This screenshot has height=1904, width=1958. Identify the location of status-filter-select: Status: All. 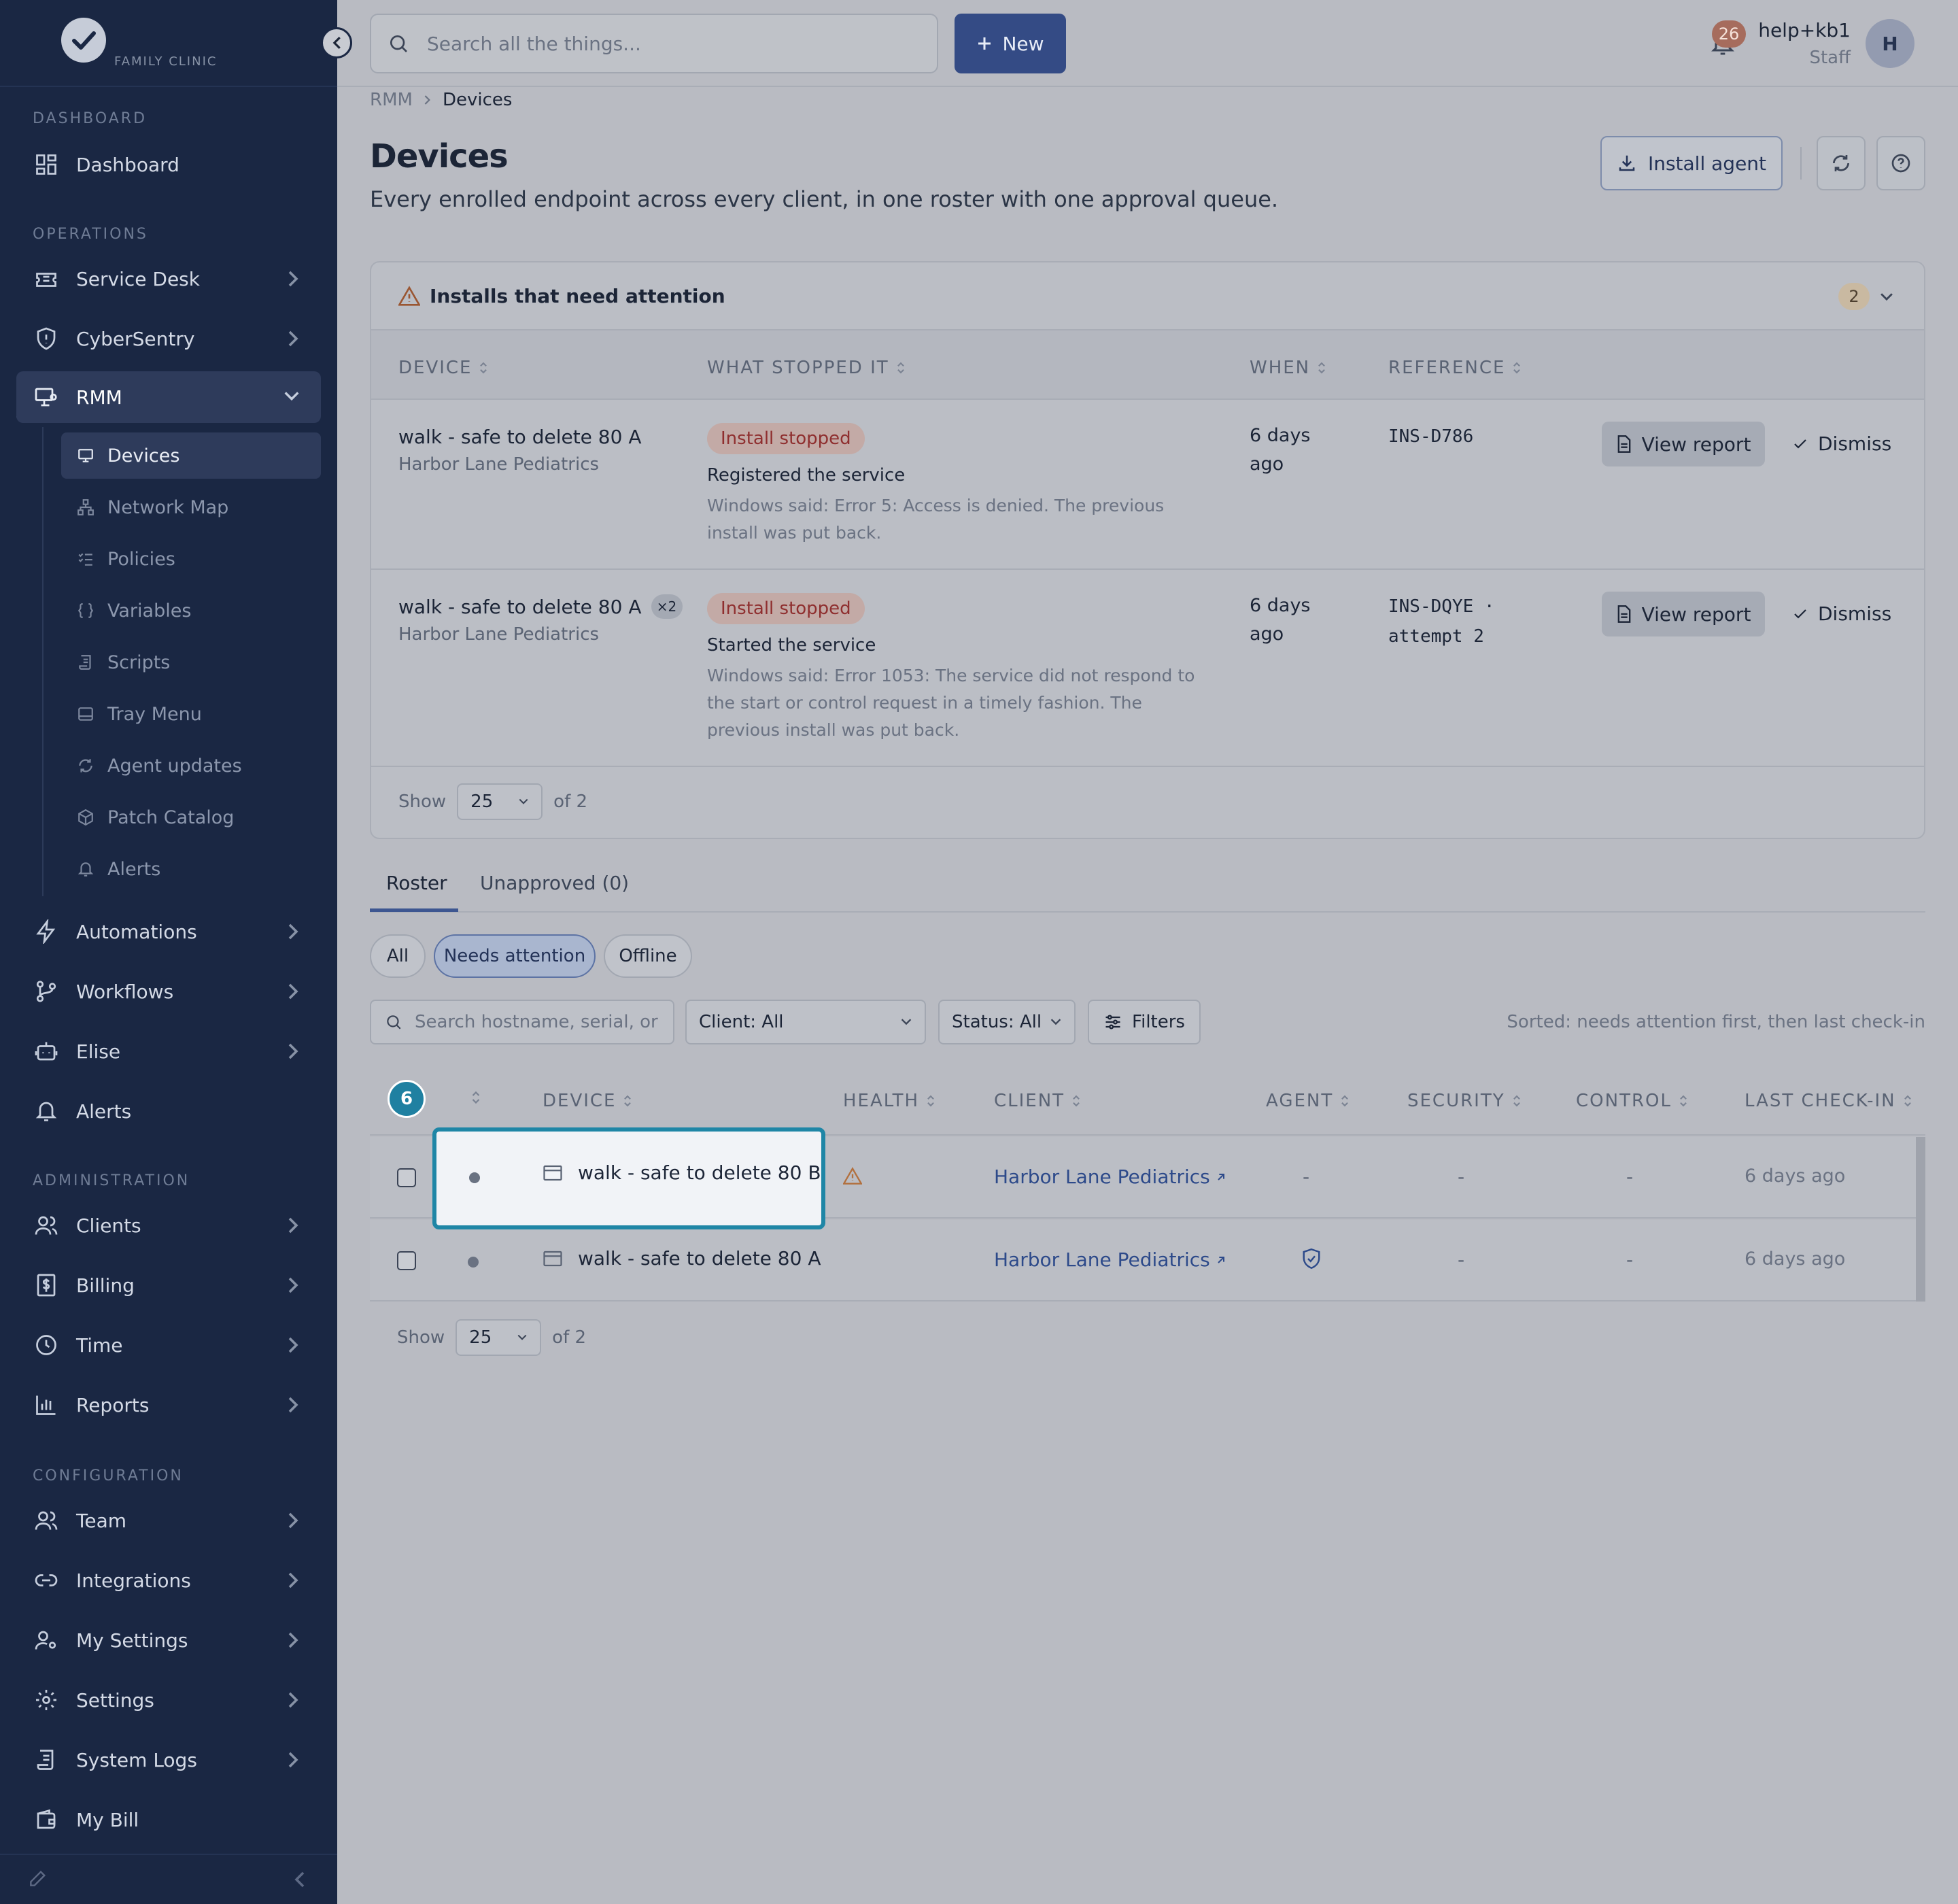
(1007, 1022).